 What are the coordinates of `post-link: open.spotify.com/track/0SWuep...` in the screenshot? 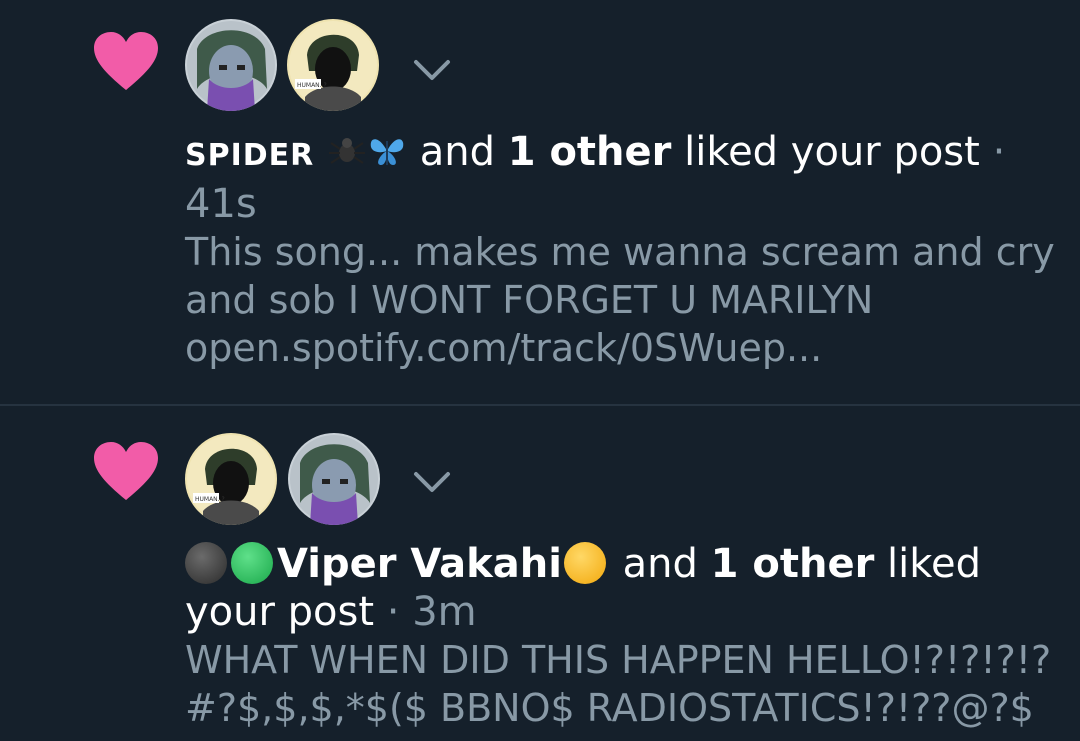 It's located at (504, 348).